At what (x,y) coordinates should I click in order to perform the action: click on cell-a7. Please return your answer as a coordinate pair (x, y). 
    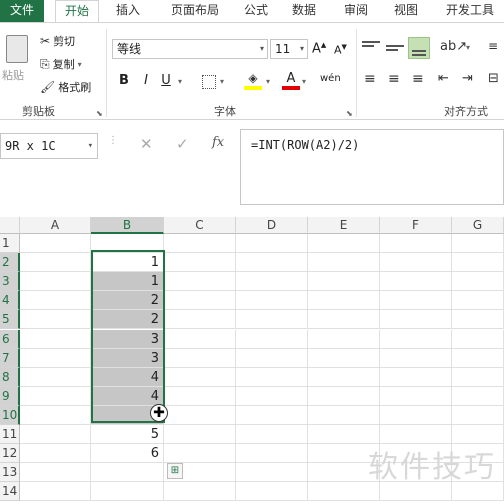
    Looking at the image, I should click on (55, 358).